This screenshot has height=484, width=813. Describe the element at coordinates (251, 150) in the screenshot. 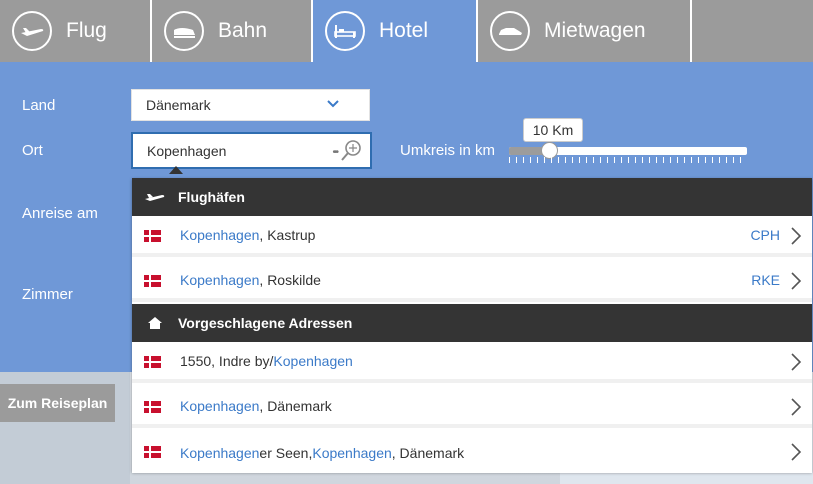

I see `ort-input: Kopenhagen •••` at that location.